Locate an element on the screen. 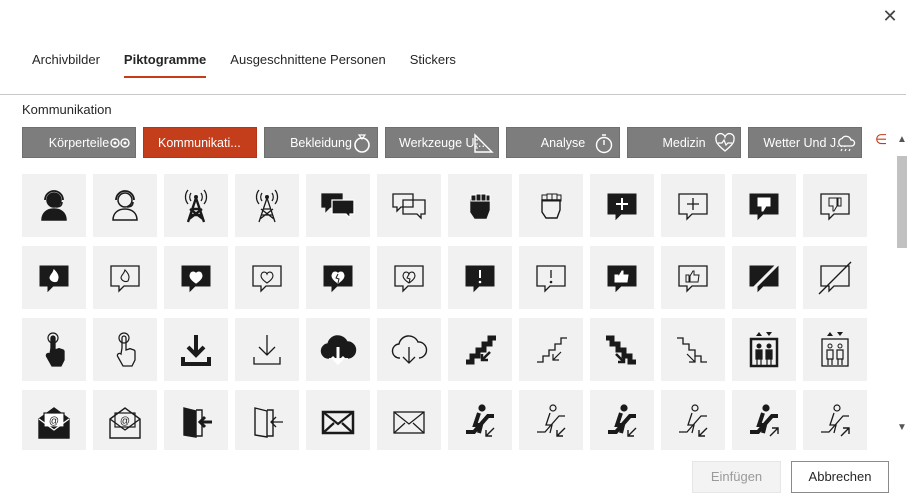 The width and height of the screenshot is (915, 498). tab-piktogramme: Piktogramme is located at coordinates (165, 65).